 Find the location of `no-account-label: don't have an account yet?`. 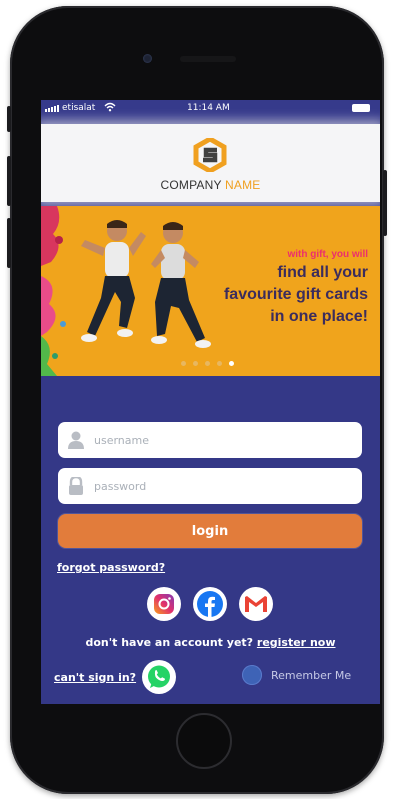

no-account-label: don't have an account yet? is located at coordinates (169, 642).